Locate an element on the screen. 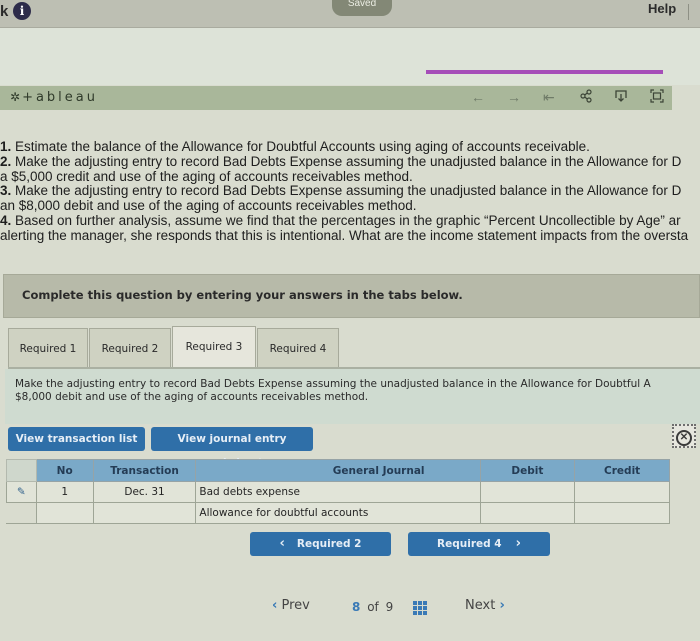 The width and height of the screenshot is (700, 641). row-account: Allowance for doubtful accounts is located at coordinates (338, 513).